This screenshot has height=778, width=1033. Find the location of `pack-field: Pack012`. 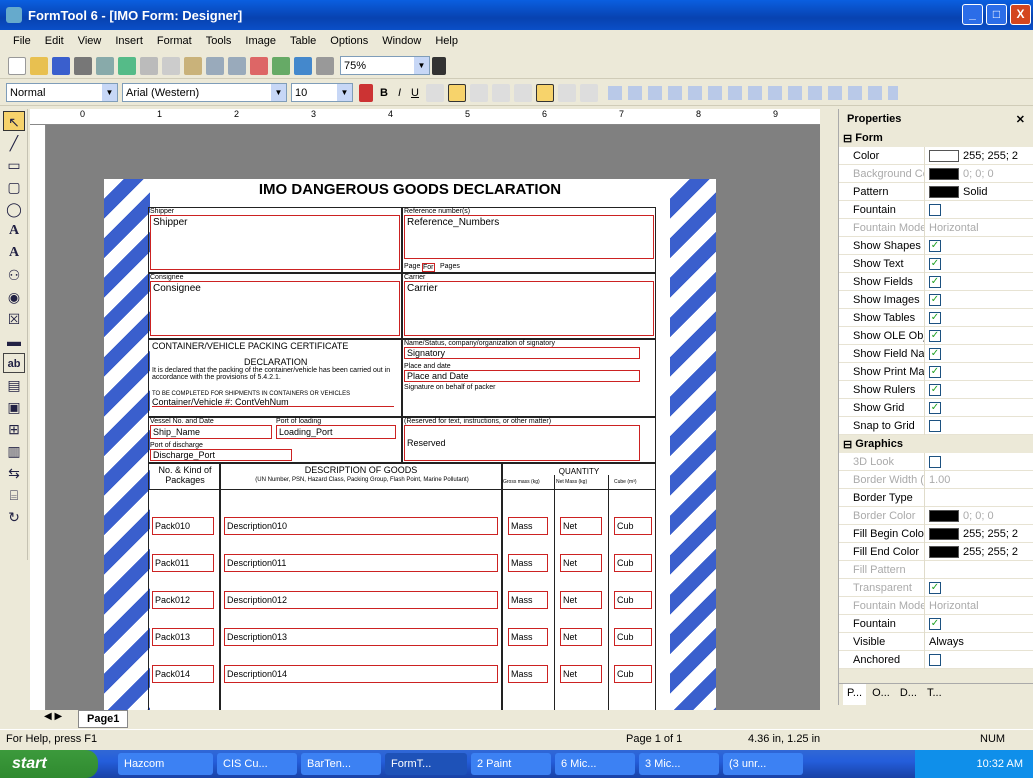

pack-field: Pack012 is located at coordinates (183, 600).